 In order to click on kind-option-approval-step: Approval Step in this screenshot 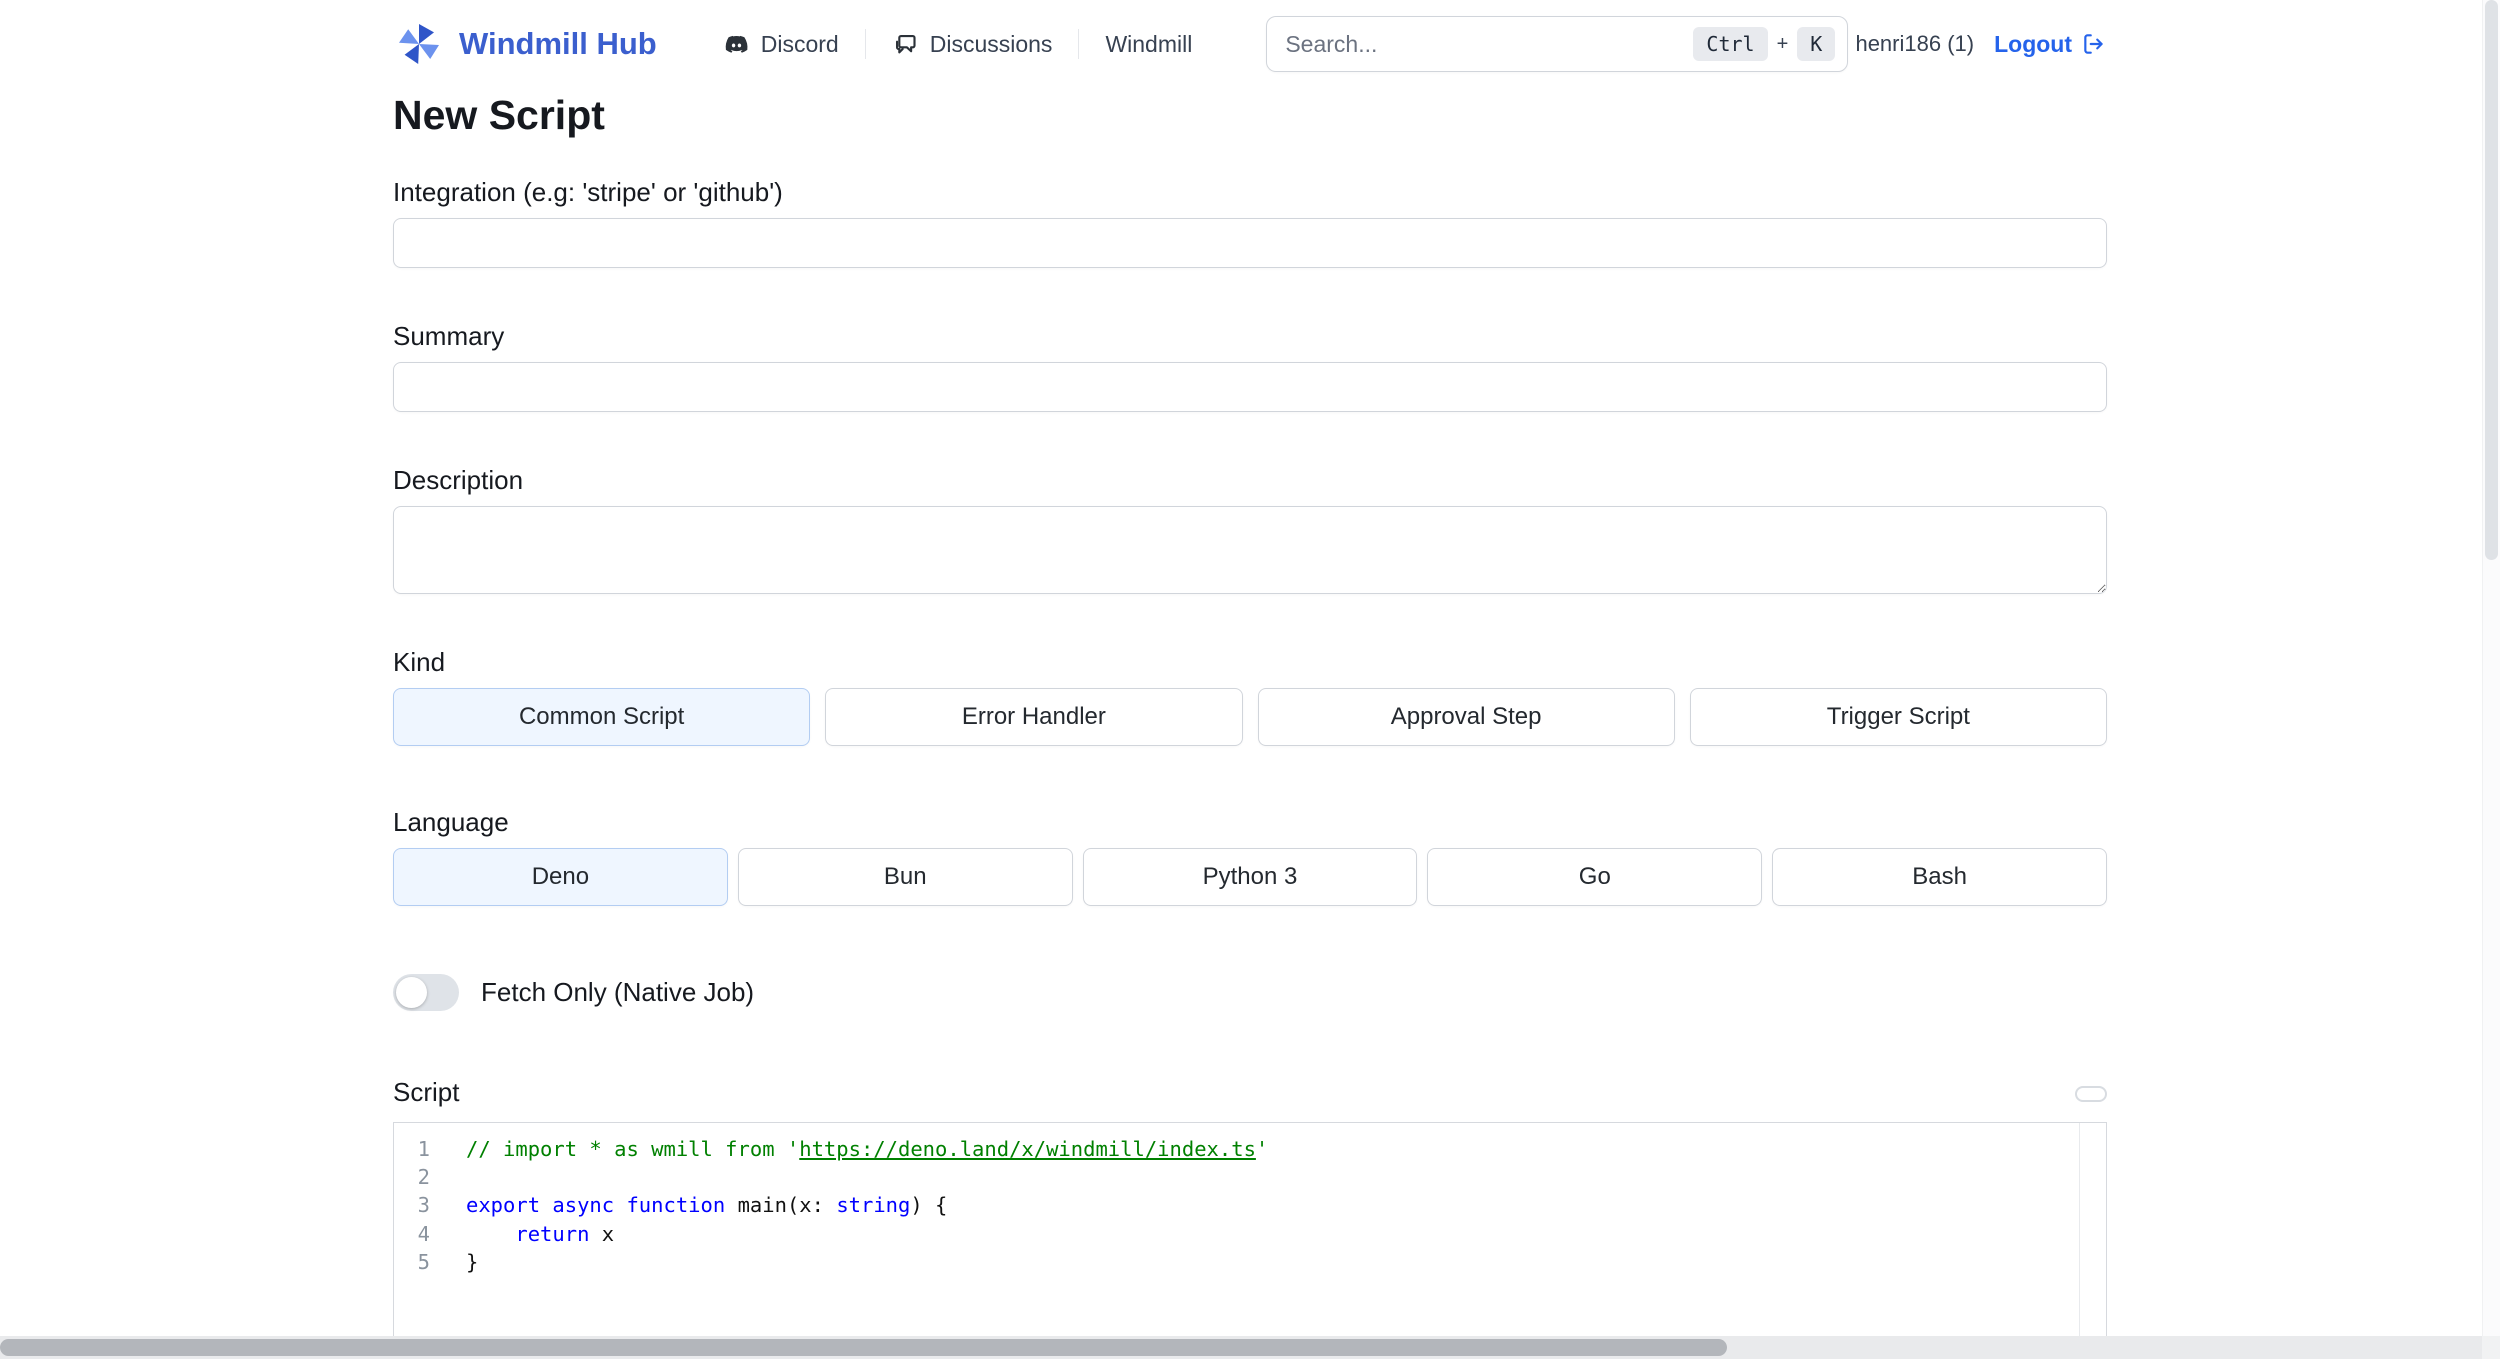, I will do `click(1466, 717)`.